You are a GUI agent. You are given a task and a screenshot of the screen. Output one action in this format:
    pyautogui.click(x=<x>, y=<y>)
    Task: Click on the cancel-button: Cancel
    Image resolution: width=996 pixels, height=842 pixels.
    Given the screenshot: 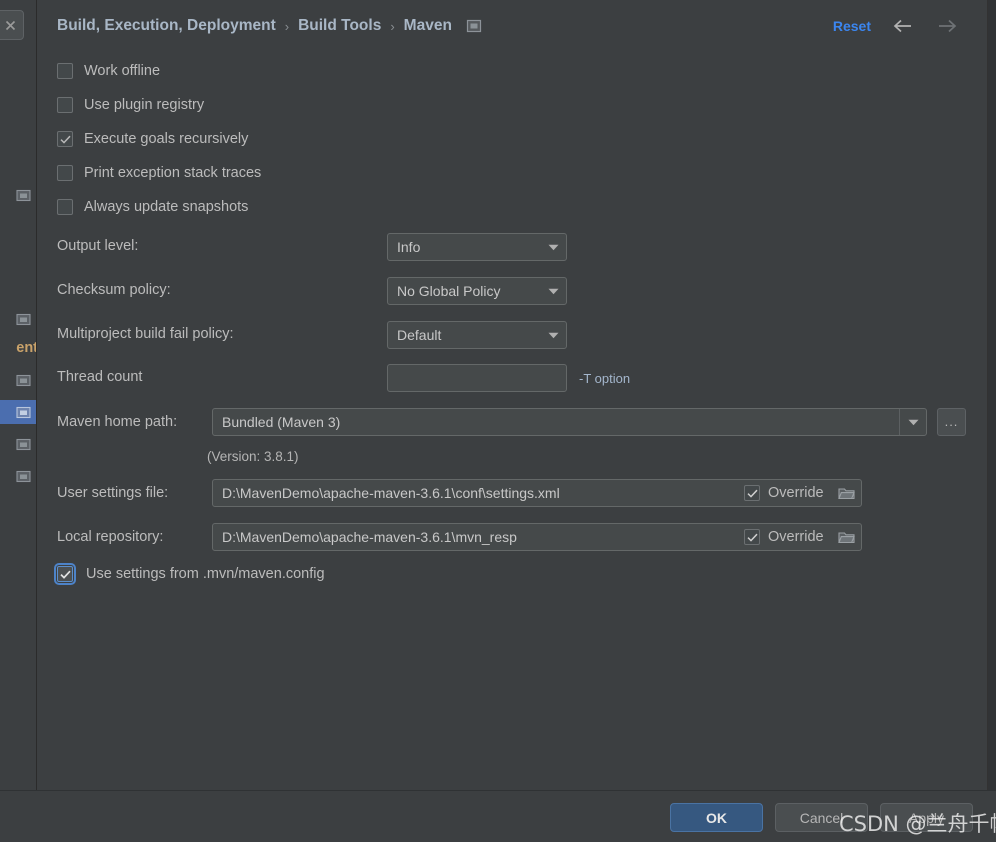 What is the action you would take?
    pyautogui.click(x=821, y=817)
    